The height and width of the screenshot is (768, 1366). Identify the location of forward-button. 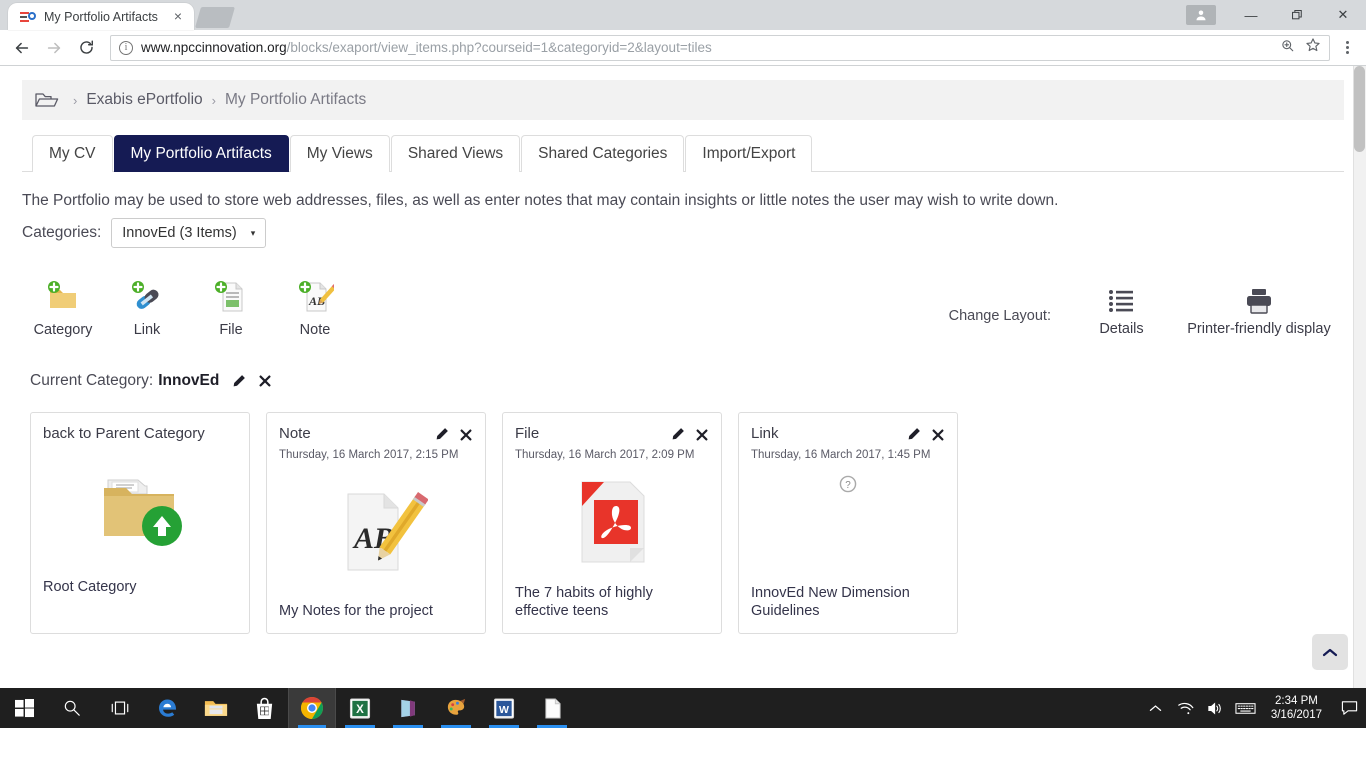
(54, 48).